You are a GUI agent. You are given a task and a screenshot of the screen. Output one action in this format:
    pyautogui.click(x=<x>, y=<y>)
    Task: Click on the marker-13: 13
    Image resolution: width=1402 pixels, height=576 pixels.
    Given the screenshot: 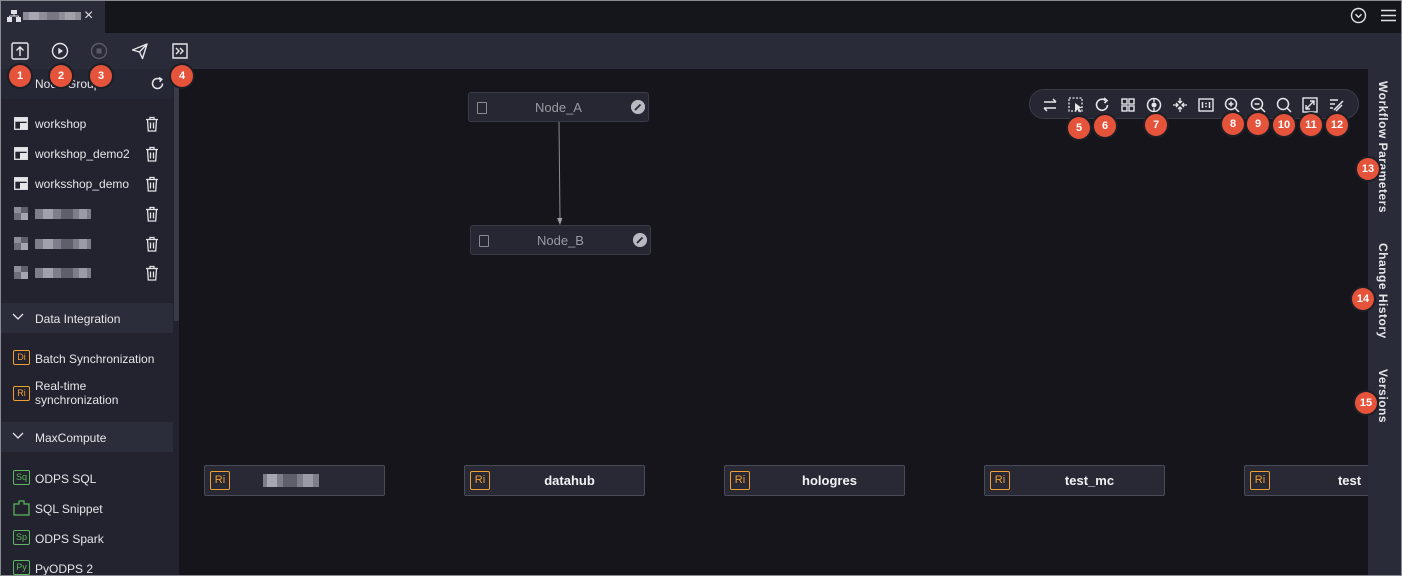 What is the action you would take?
    pyautogui.click(x=1368, y=169)
    